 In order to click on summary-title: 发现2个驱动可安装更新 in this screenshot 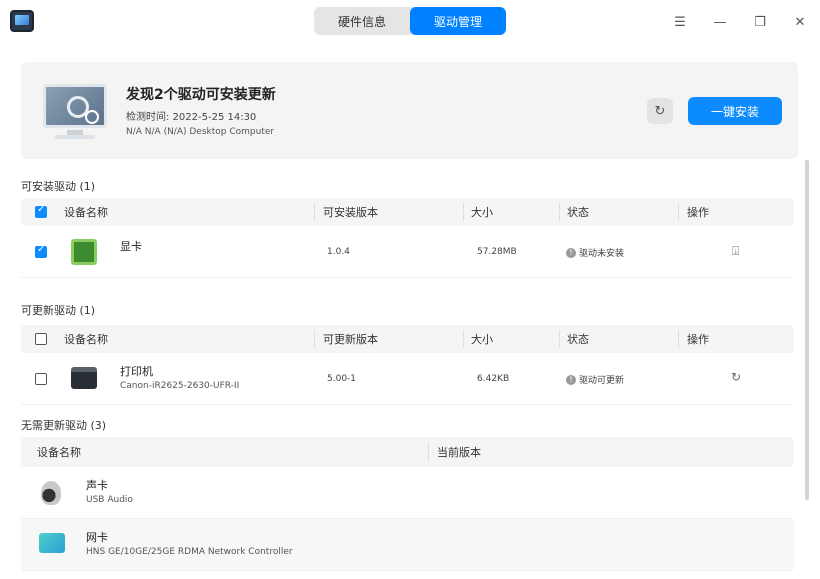, I will do `click(201, 95)`.